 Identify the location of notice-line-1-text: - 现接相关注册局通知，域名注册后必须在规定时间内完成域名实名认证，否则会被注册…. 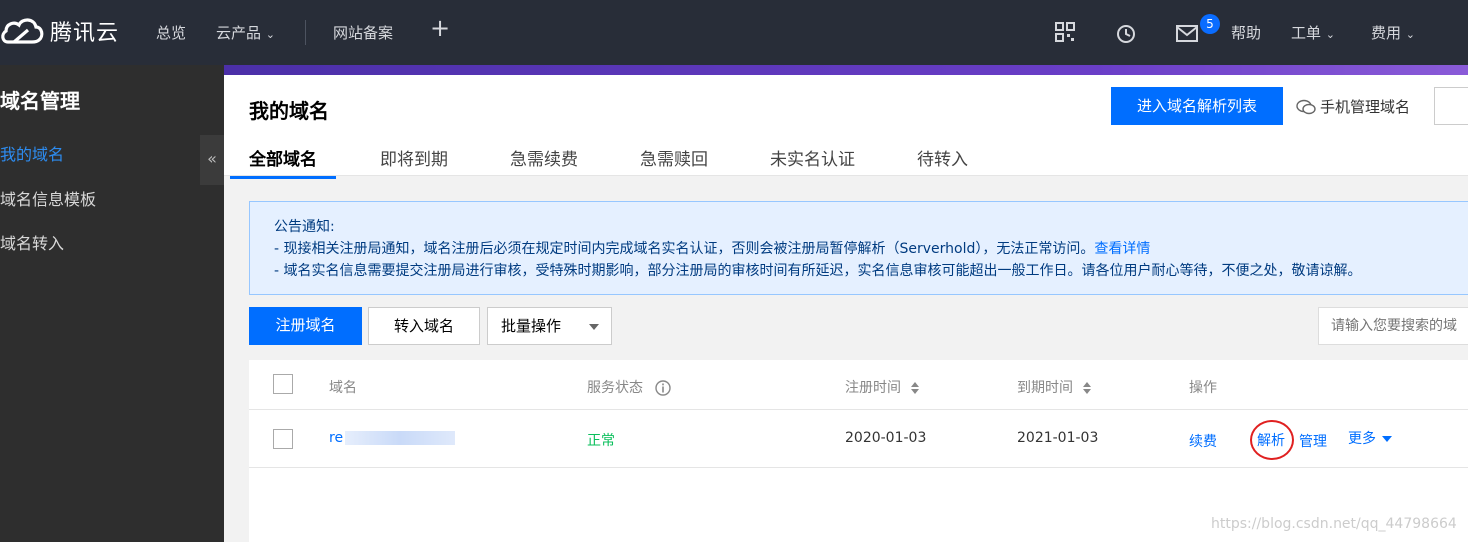
(684, 249).